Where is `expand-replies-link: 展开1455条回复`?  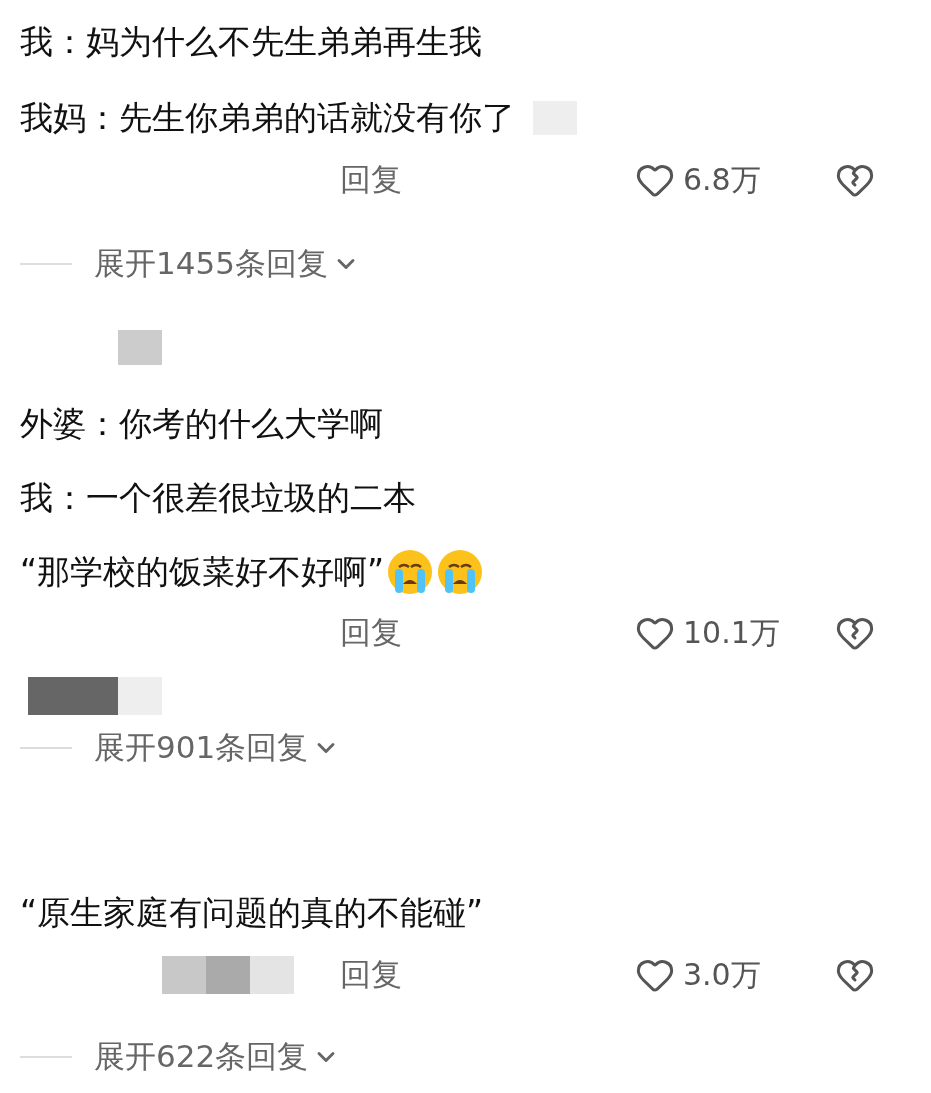
expand-replies-link: 展开1455条回复 is located at coordinates (227, 264).